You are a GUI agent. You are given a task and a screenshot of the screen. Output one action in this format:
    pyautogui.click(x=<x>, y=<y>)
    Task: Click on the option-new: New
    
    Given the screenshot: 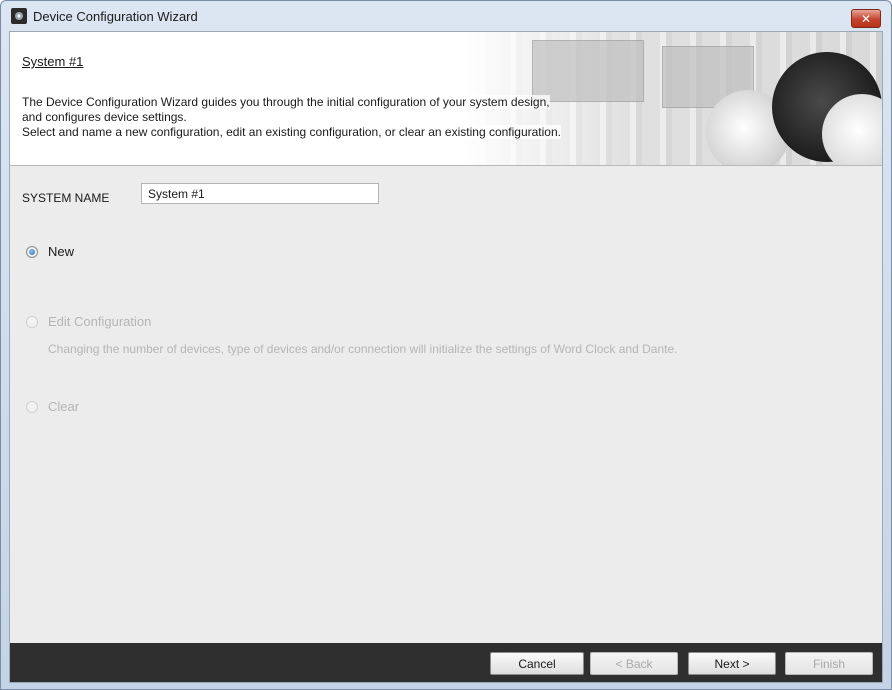 What is the action you would take?
    pyautogui.click(x=50, y=251)
    